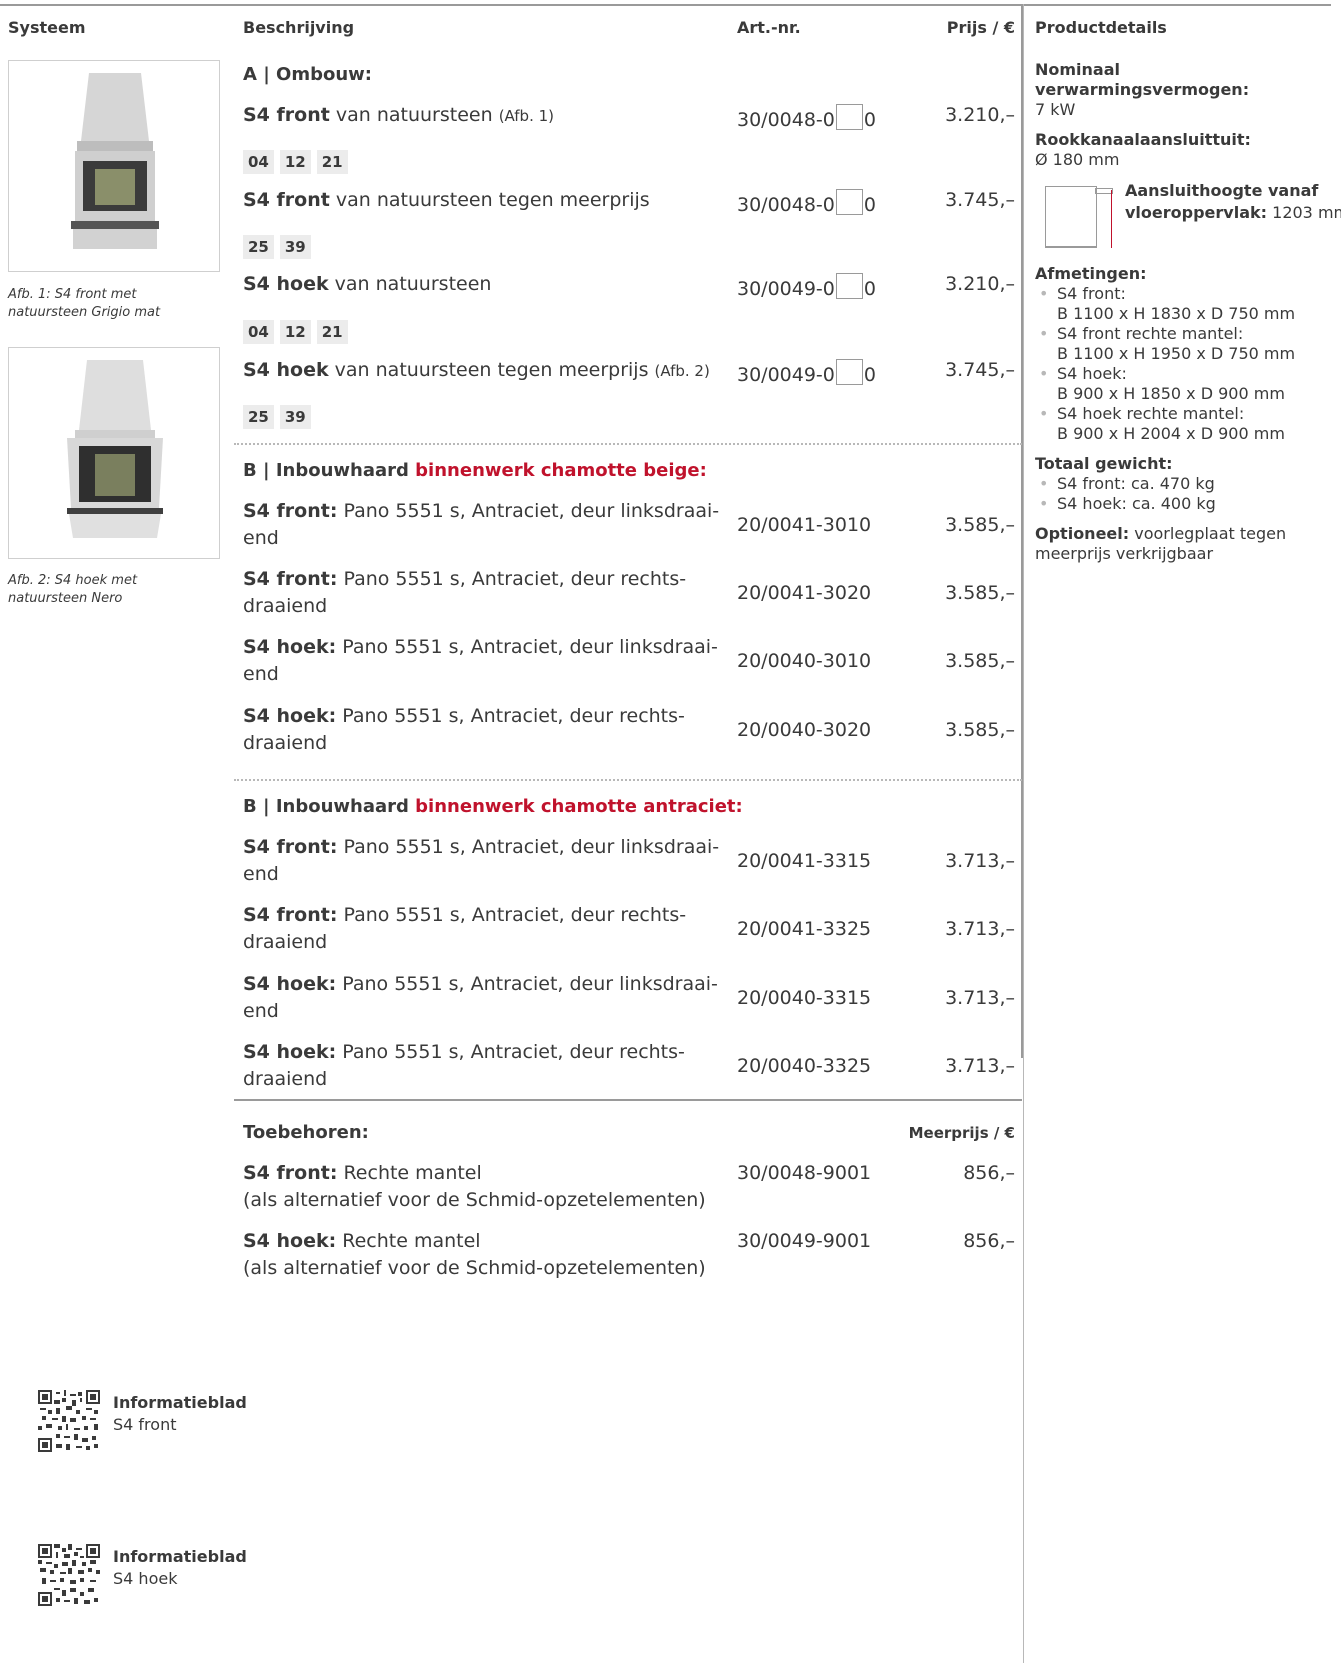 This screenshot has height=1663, width=1341. I want to click on accessories-divider, so click(628, 1100).